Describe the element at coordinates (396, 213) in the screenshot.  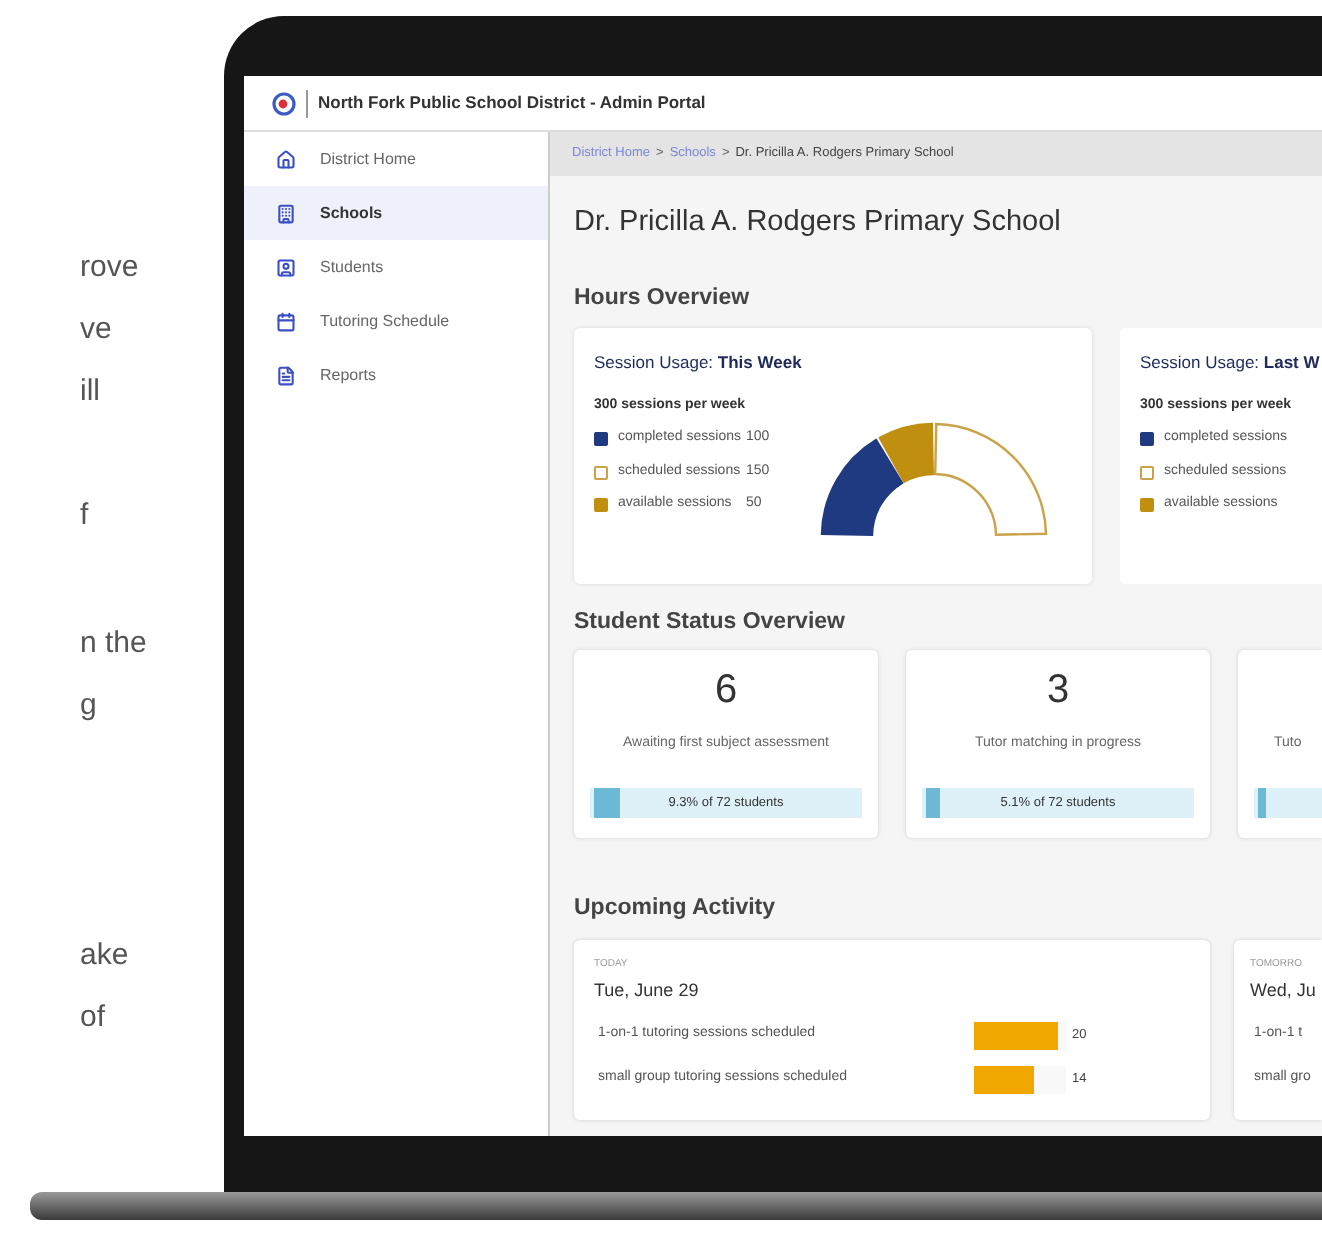
I see `sidebar-item: Schools` at that location.